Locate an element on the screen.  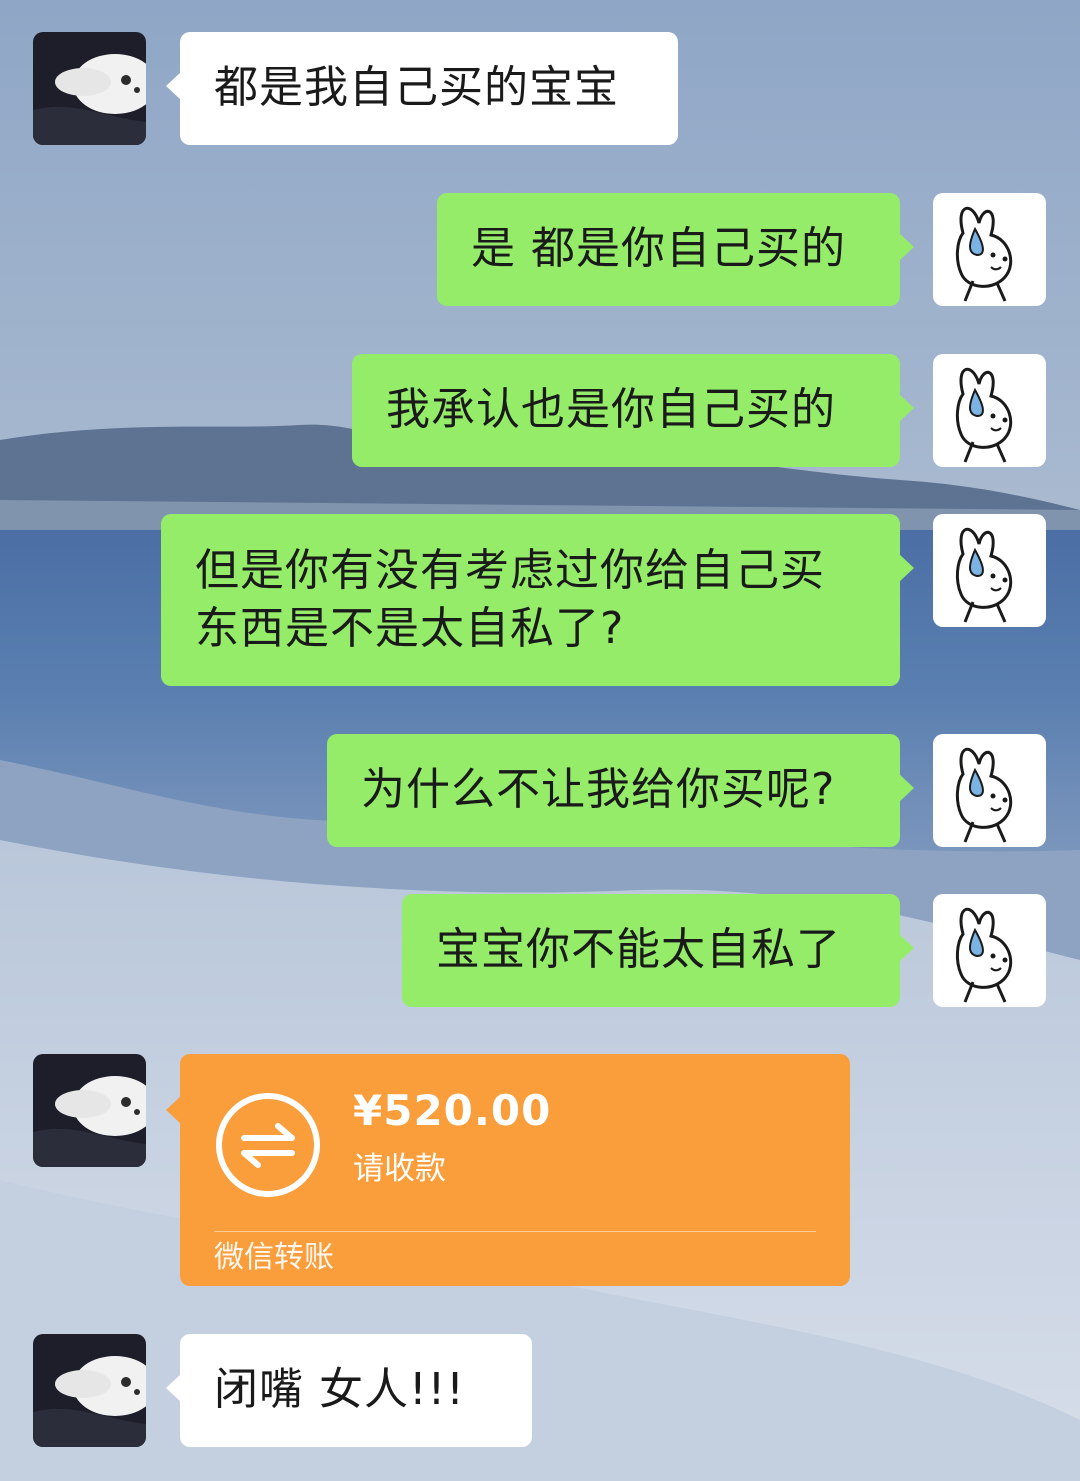
message-row-sent: 宝宝你不能太自私了 is located at coordinates (540, 950).